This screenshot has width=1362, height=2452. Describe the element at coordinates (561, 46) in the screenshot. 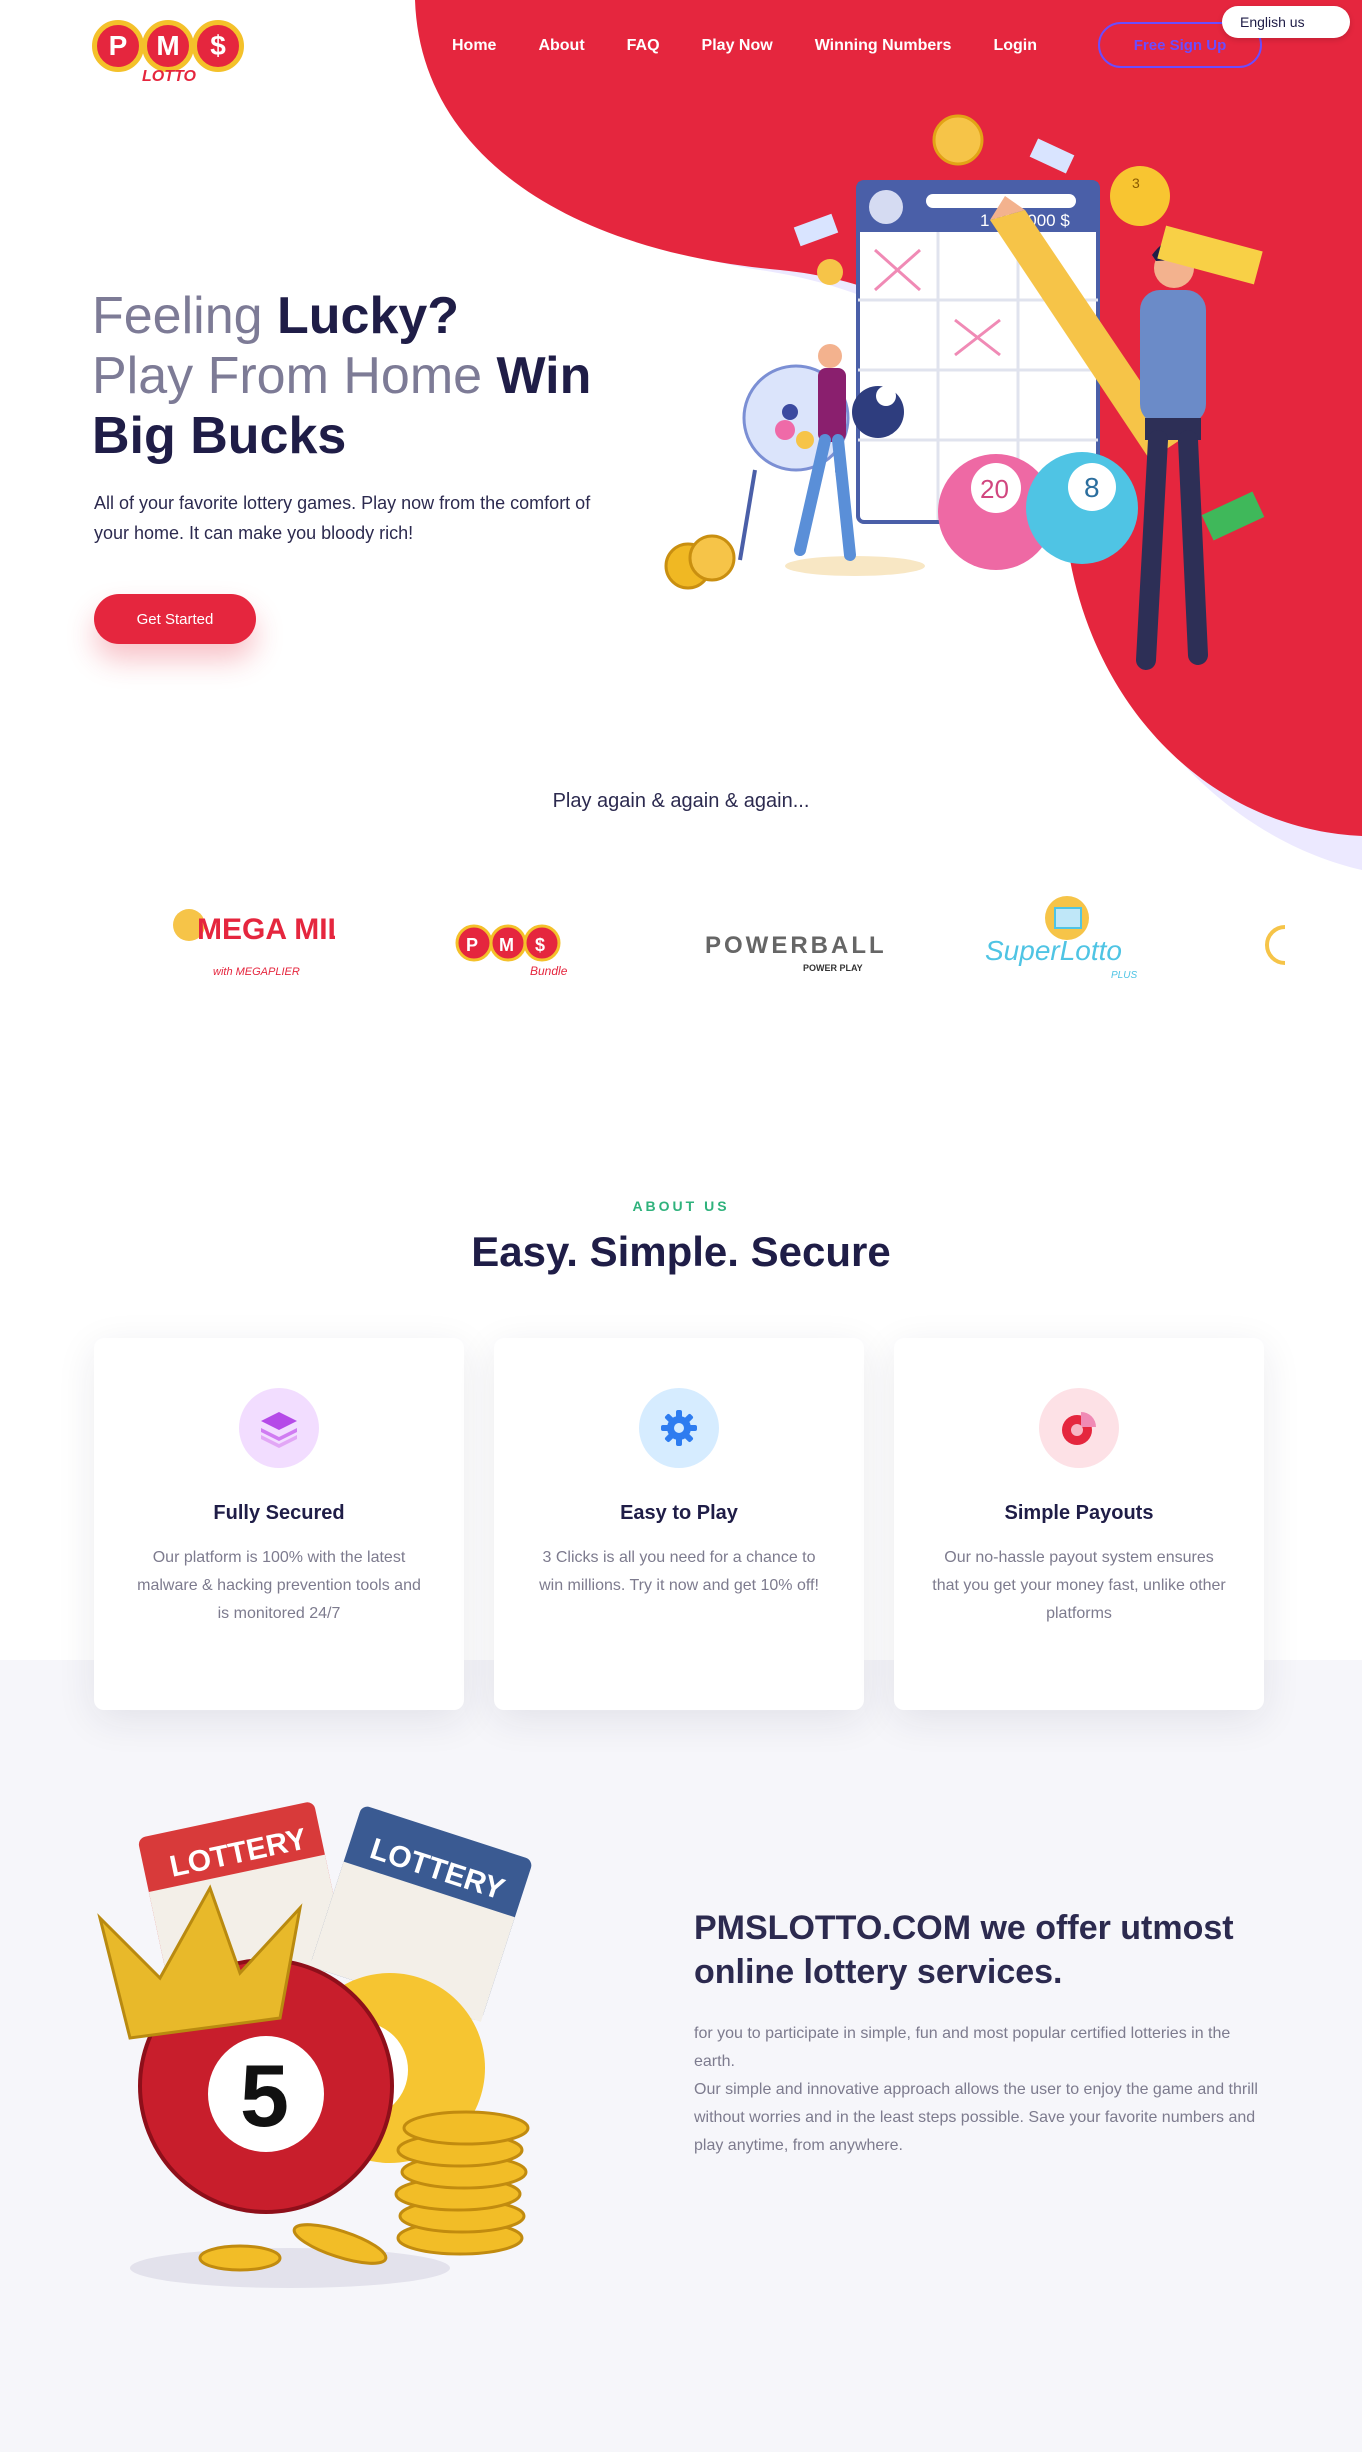

I see `nav-about: About` at that location.